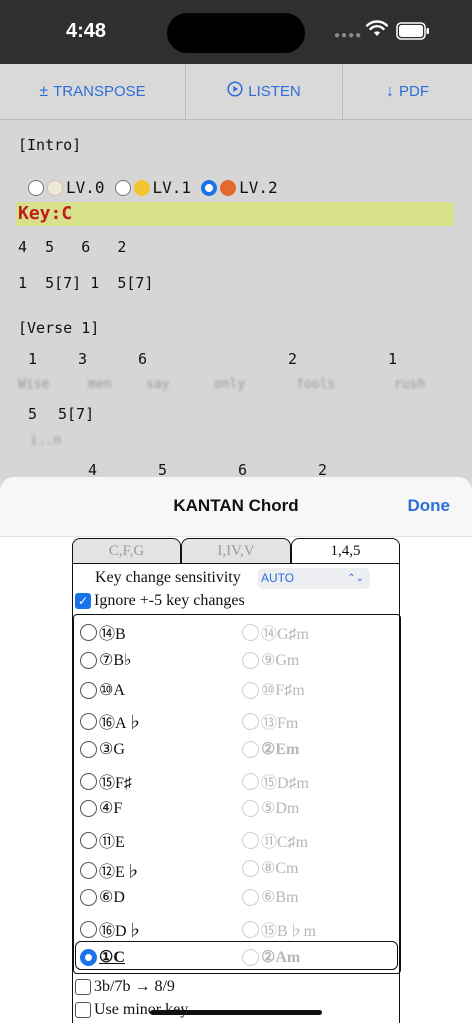  I want to click on tab-numbers: 1,4,5, so click(345, 551).